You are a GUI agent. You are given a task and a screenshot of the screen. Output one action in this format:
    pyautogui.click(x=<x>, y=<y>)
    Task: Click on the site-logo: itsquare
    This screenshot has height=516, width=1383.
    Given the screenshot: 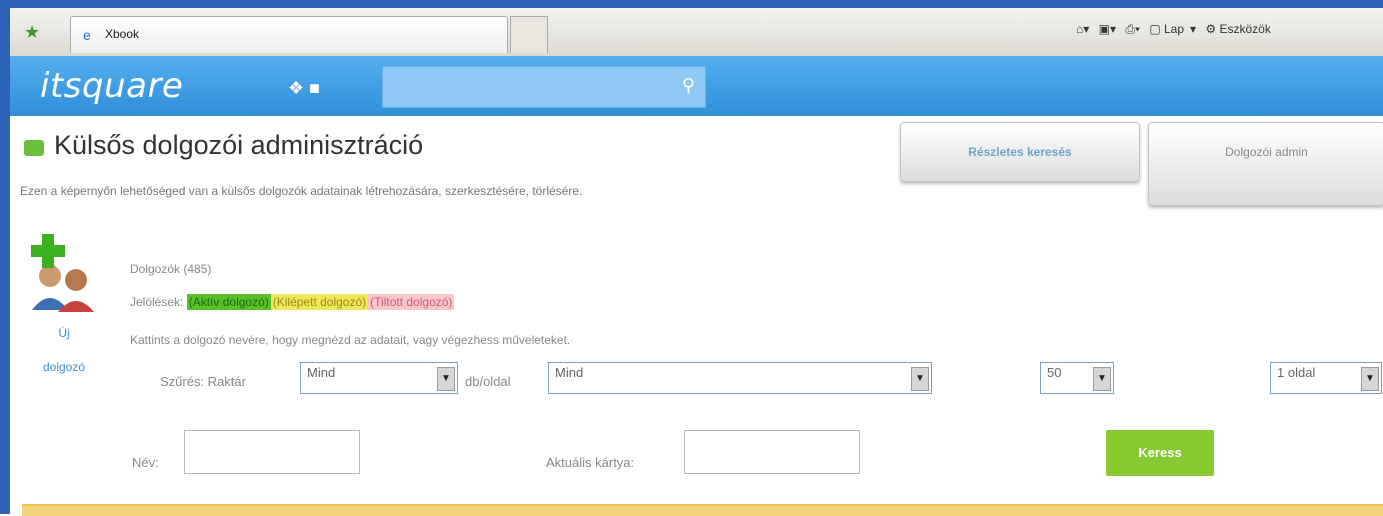 What is the action you would take?
    pyautogui.click(x=111, y=86)
    